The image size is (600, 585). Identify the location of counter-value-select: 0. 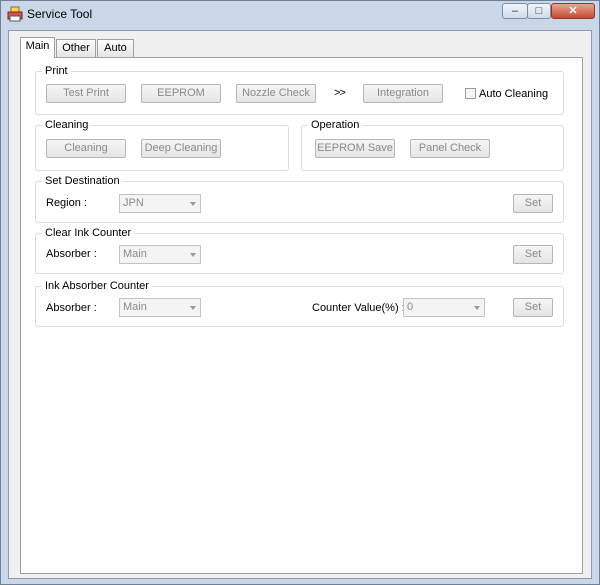
(444, 307).